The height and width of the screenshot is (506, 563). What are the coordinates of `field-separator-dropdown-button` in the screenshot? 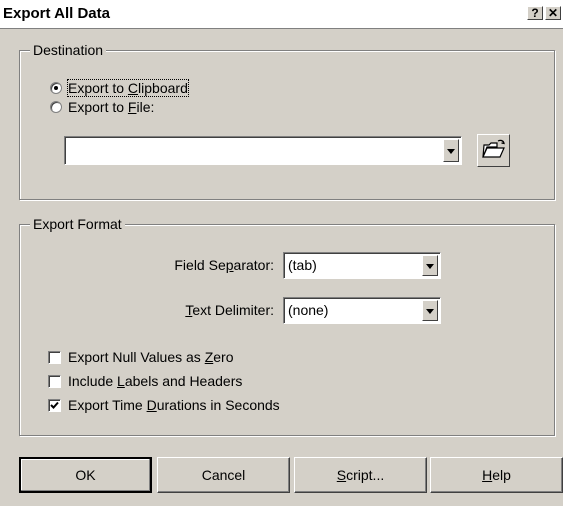 It's located at (430, 265).